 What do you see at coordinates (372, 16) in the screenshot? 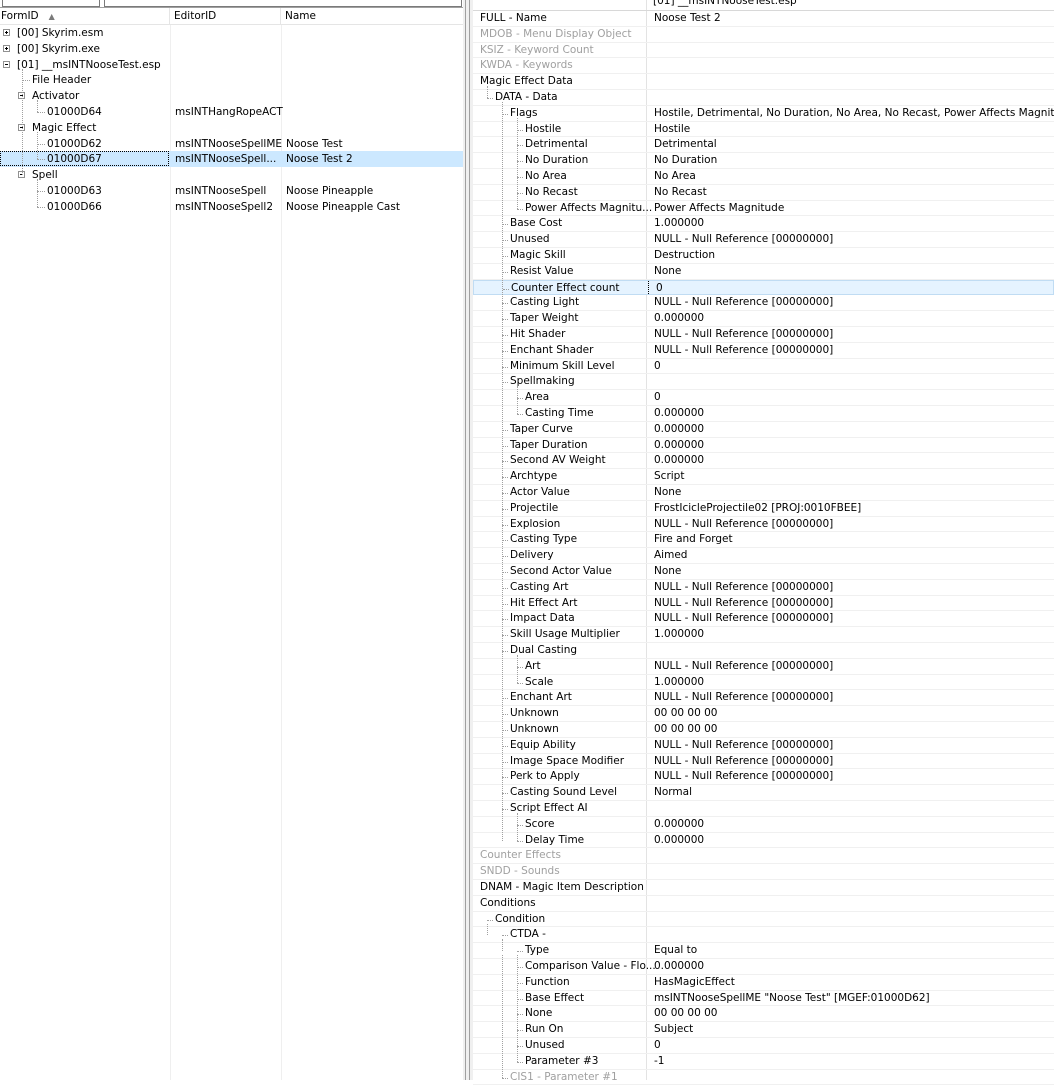
I see `column-header-name: Name` at bounding box center [372, 16].